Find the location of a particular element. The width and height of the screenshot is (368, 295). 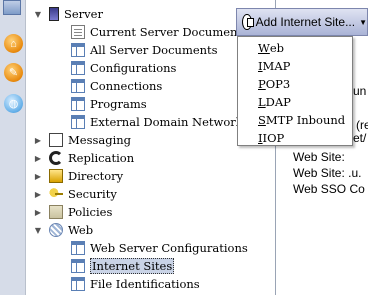

menu-item-imap: I MAP is located at coordinates (295, 66).